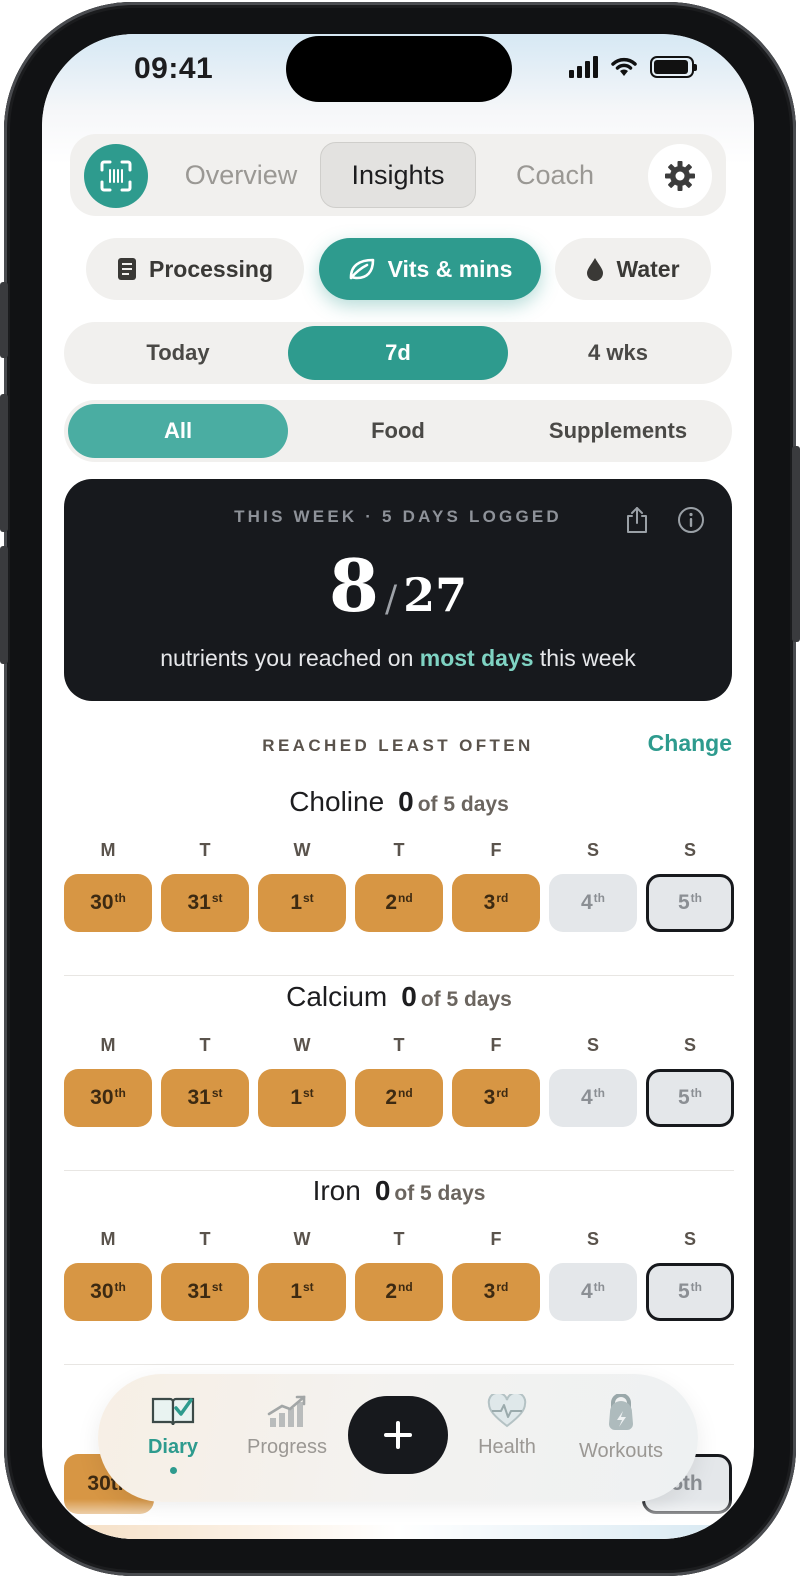 The width and height of the screenshot is (800, 1578). I want to click on source-option-supplements: Supplements, so click(618, 431).